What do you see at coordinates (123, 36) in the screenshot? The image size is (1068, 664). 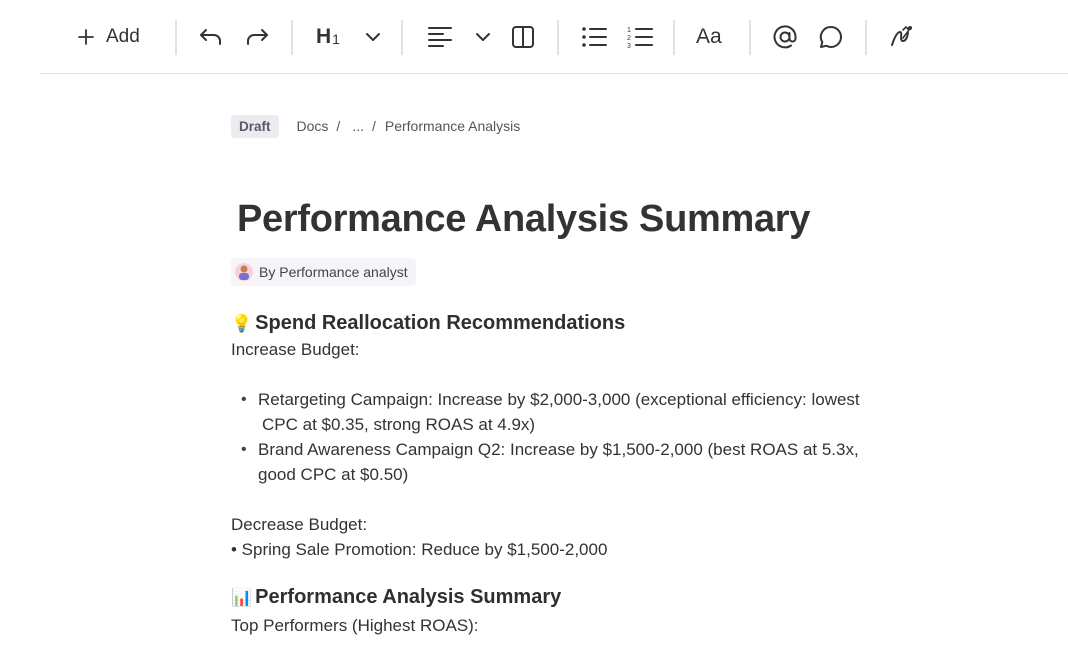 I see `add-label: Add` at bounding box center [123, 36].